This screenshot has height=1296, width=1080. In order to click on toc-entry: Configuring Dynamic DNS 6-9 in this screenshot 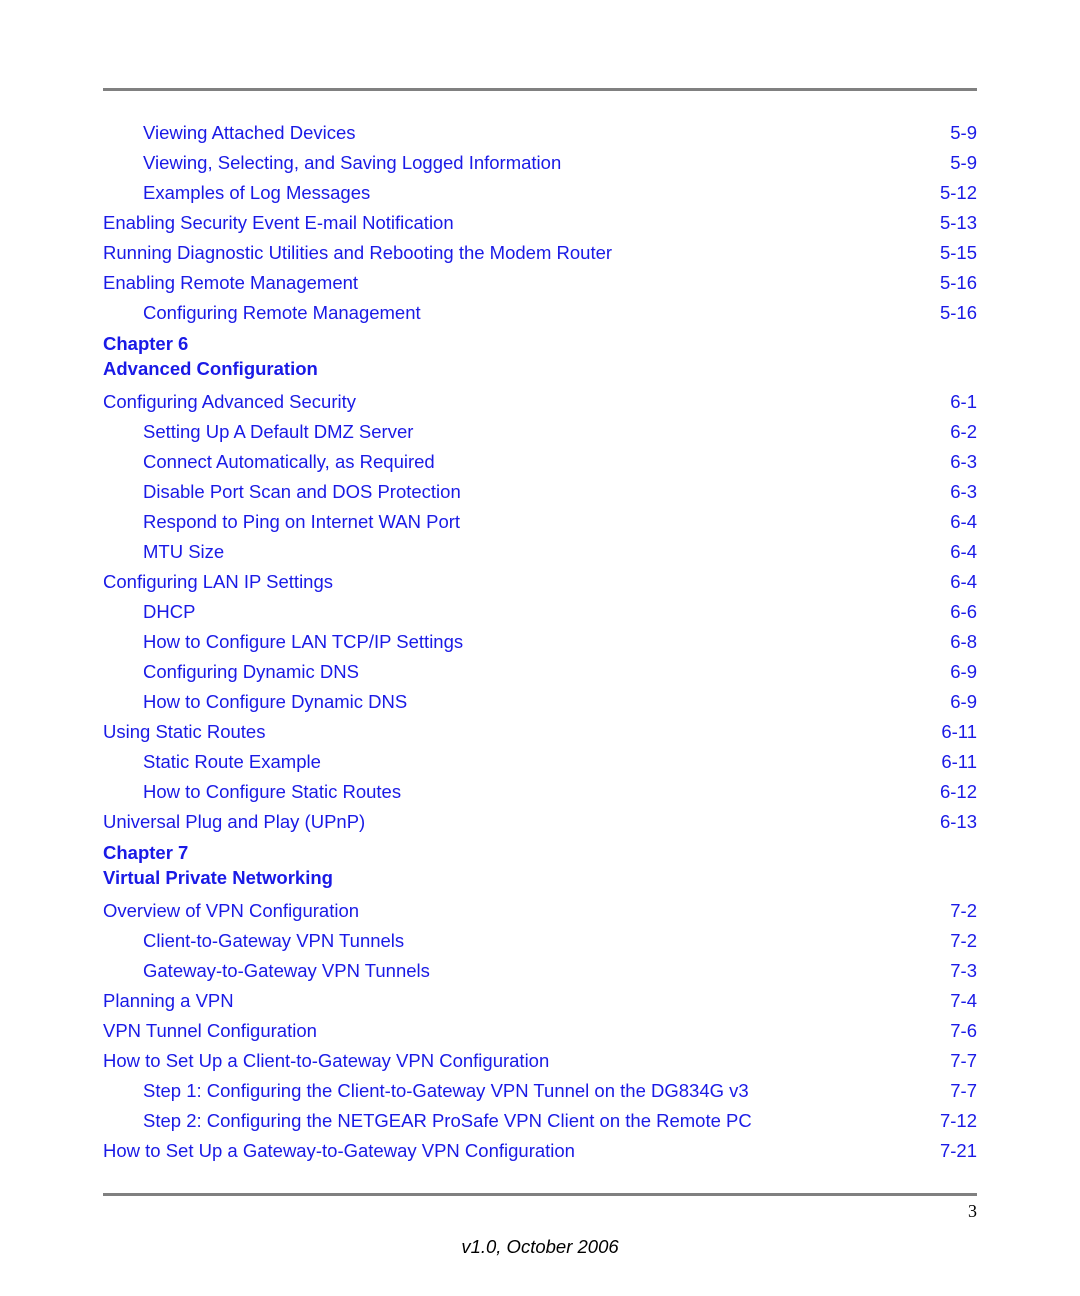, I will do `click(540, 672)`.